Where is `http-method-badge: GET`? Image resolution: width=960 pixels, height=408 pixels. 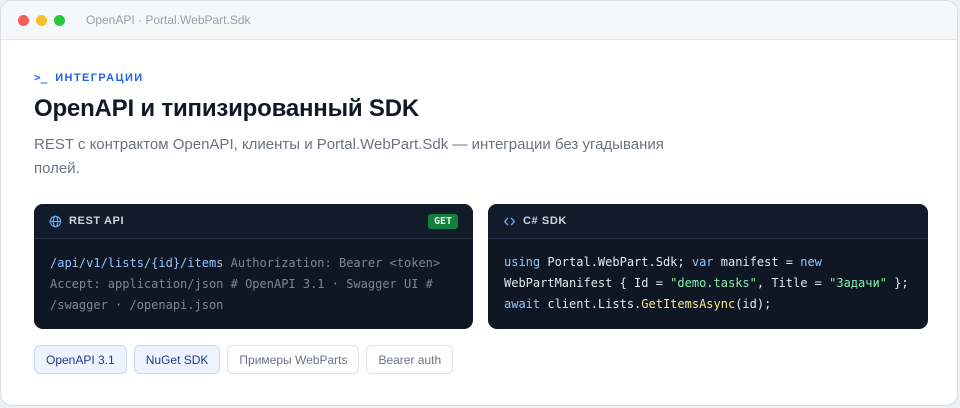 http-method-badge: GET is located at coordinates (442, 221).